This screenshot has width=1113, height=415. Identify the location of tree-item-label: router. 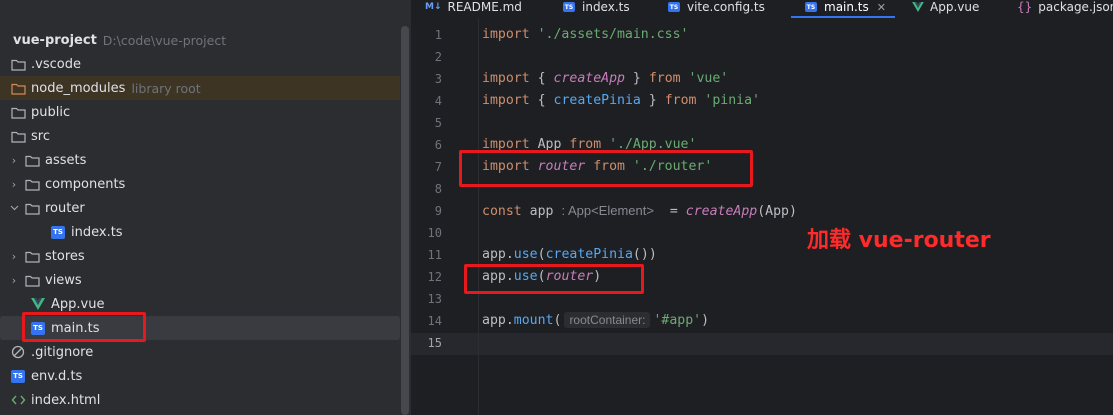
(65, 208).